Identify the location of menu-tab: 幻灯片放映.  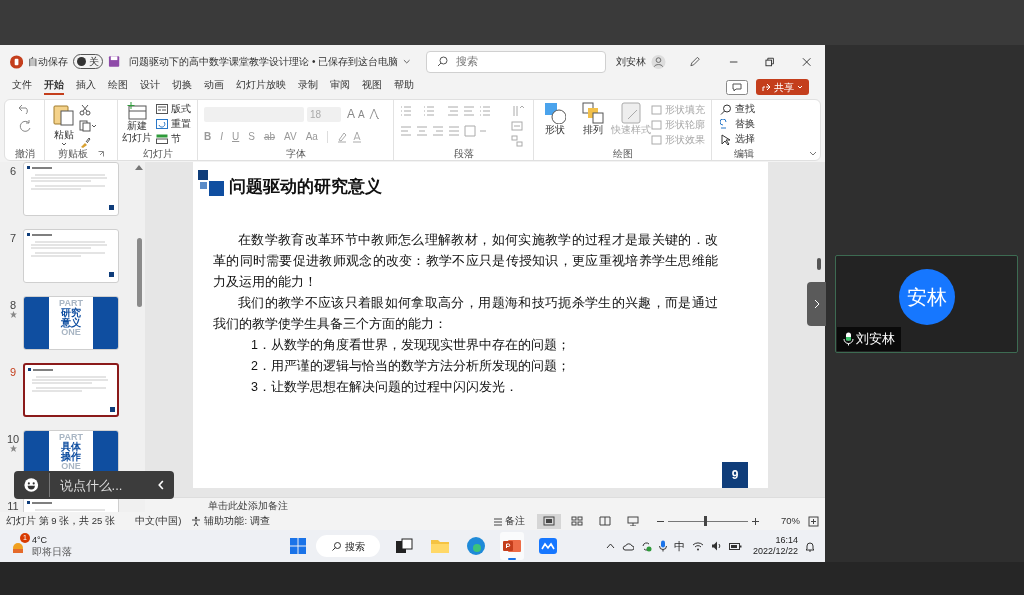
(261, 86).